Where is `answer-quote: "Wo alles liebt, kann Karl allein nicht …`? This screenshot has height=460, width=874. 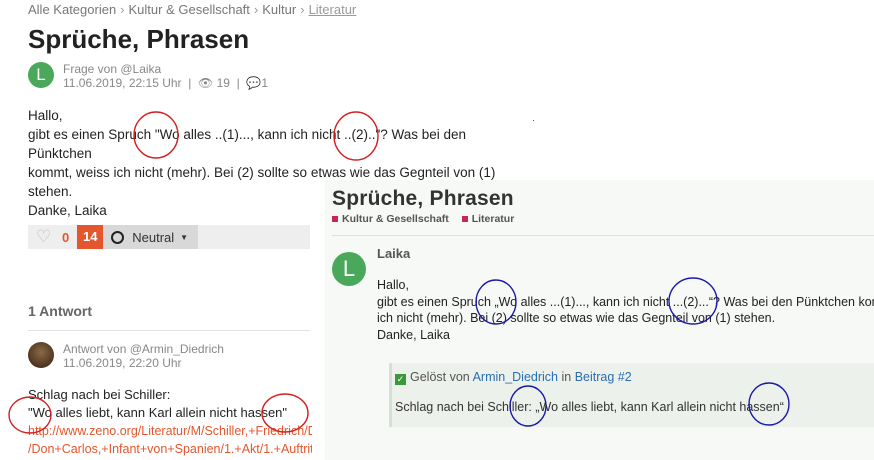
answer-quote: "Wo alles liebt, kann Karl allein nicht … is located at coordinates (158, 412).